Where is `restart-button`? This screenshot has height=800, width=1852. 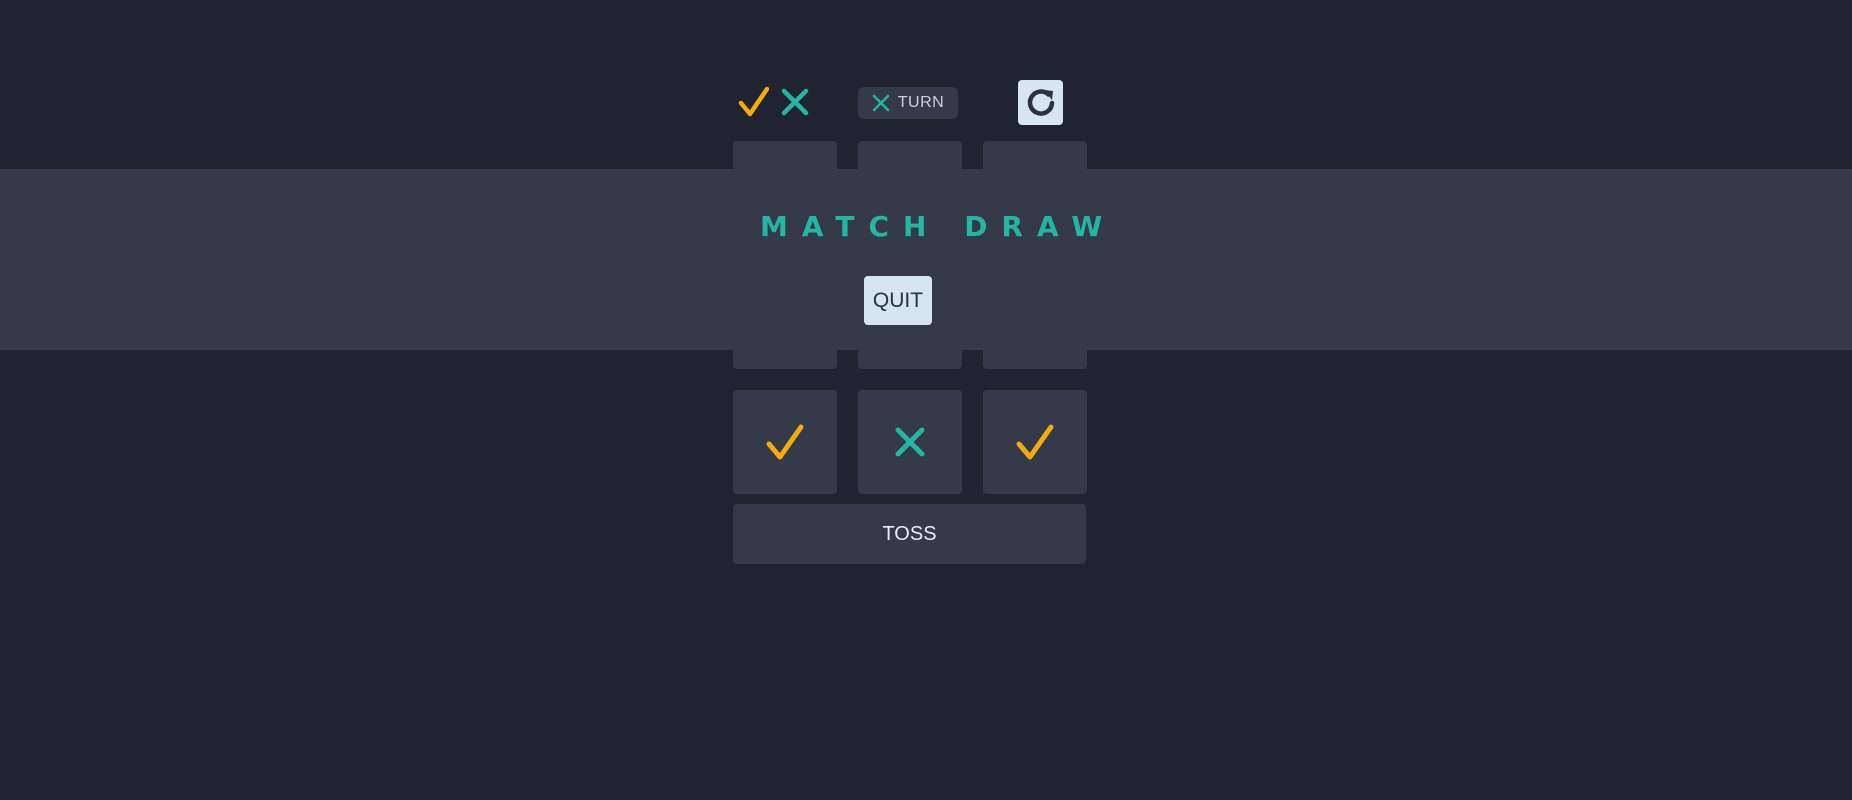
restart-button is located at coordinates (1040, 102).